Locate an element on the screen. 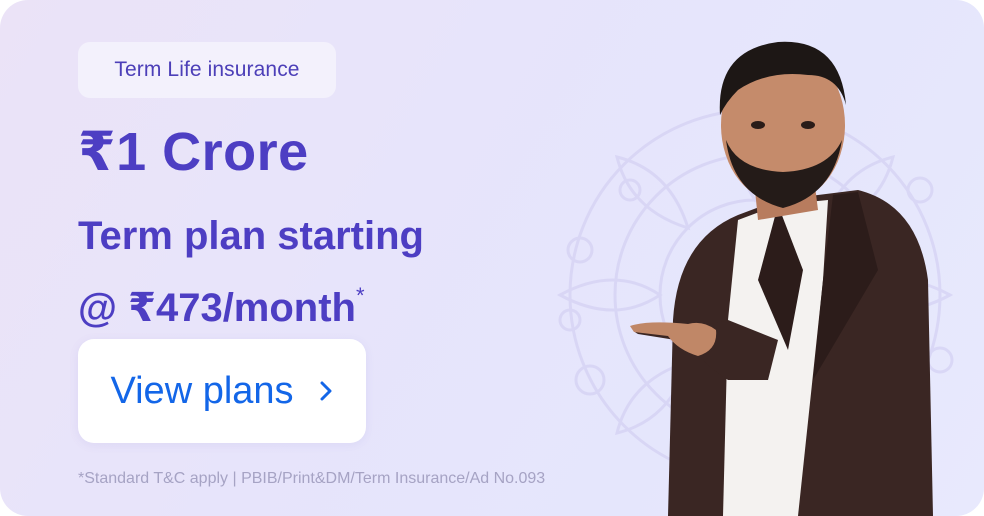  asterisk-mark: * is located at coordinates (360, 295).